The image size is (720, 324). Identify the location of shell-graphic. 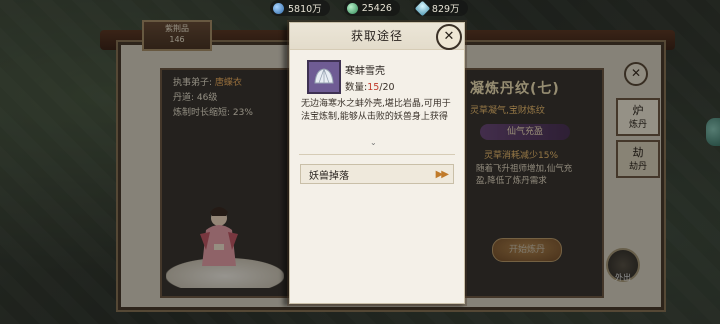
(324, 76).